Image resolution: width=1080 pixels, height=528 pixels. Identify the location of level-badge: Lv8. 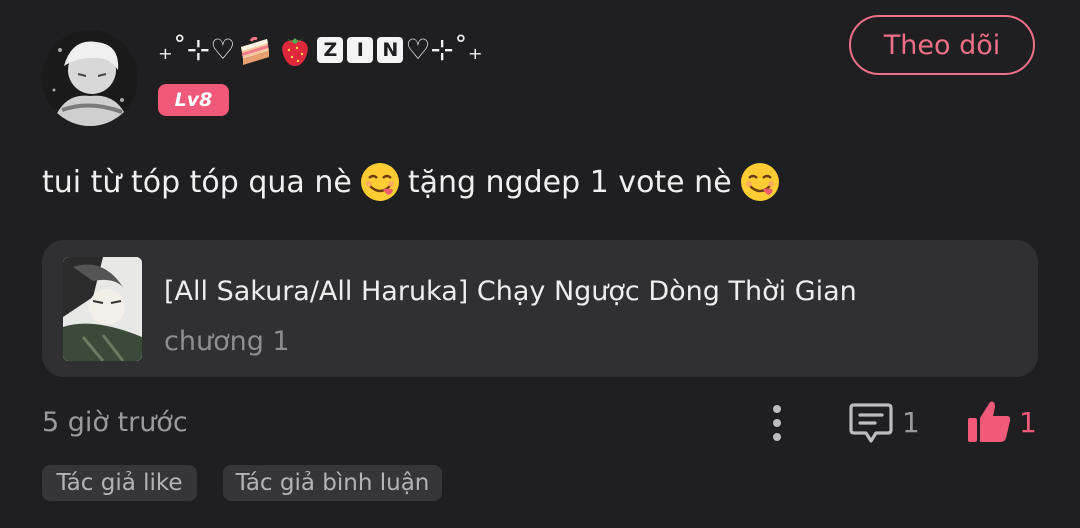
(193, 100).